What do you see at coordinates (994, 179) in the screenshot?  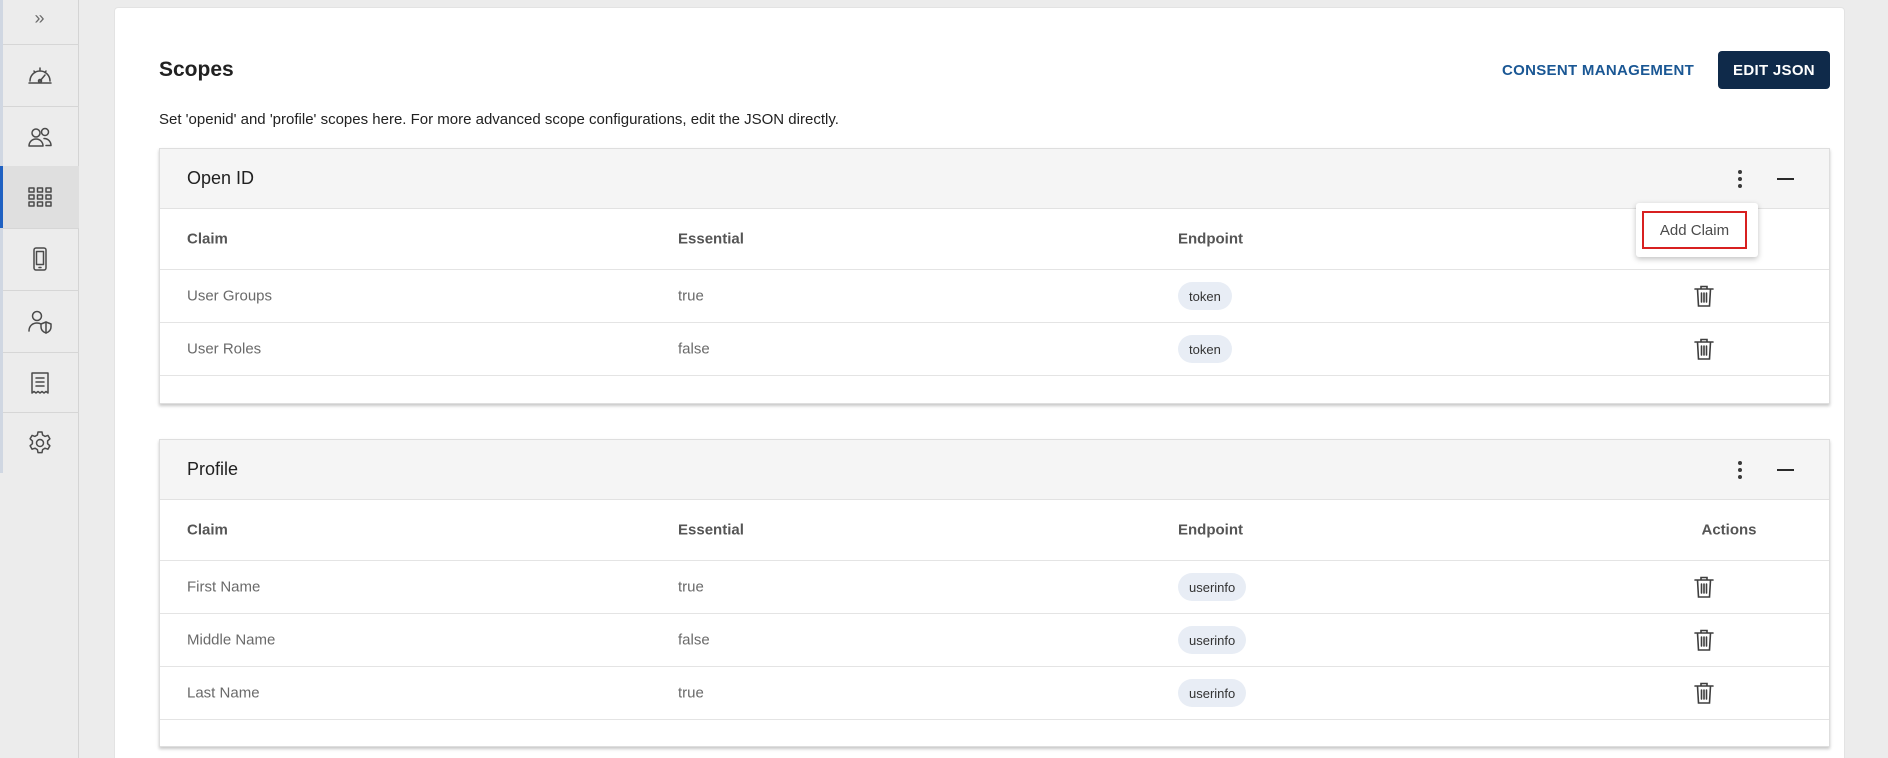 I see `section-header: Open ID` at bounding box center [994, 179].